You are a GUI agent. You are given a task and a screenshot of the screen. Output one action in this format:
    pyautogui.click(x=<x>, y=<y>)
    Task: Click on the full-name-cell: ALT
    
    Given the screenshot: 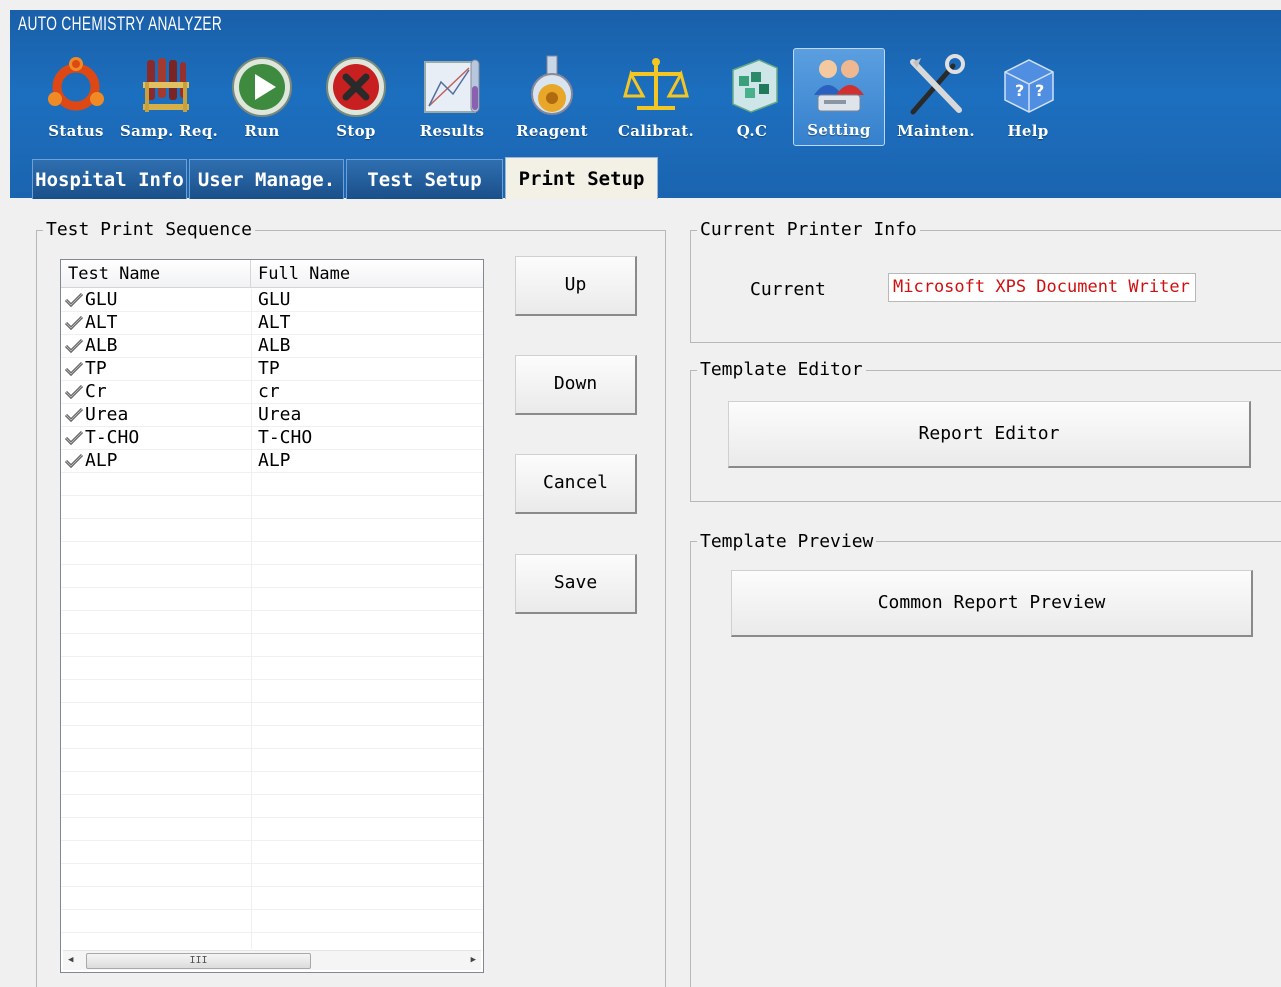 What is the action you would take?
    pyautogui.click(x=274, y=322)
    